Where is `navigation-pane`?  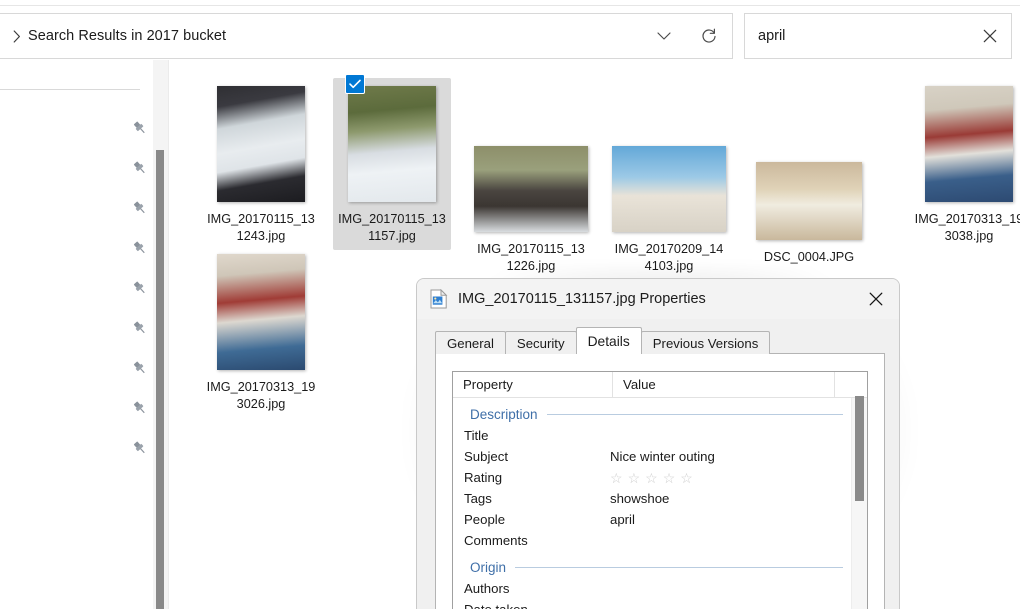 navigation-pane is located at coordinates (75, 334).